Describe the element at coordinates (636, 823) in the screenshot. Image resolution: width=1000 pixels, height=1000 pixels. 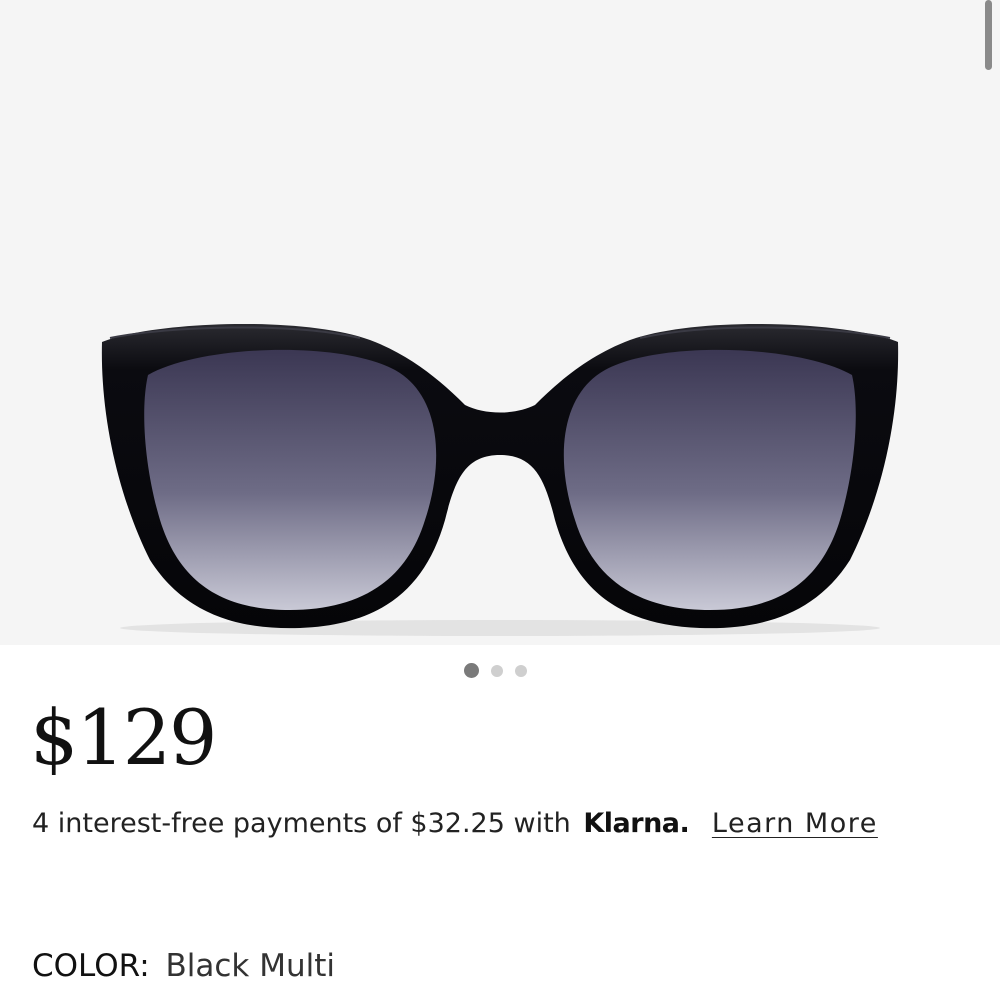
I see `klarna-logo: Klarna.` at that location.